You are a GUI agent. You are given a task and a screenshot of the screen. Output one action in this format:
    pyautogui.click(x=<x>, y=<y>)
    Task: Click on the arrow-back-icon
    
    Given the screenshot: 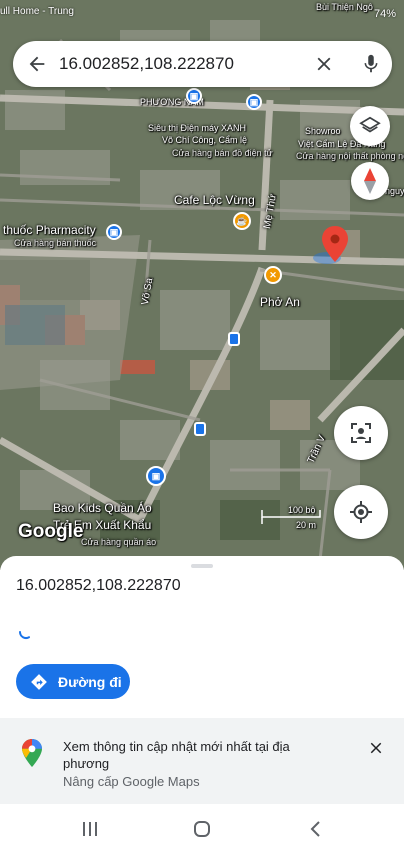 What is the action you would take?
    pyautogui.click(x=37, y=64)
    